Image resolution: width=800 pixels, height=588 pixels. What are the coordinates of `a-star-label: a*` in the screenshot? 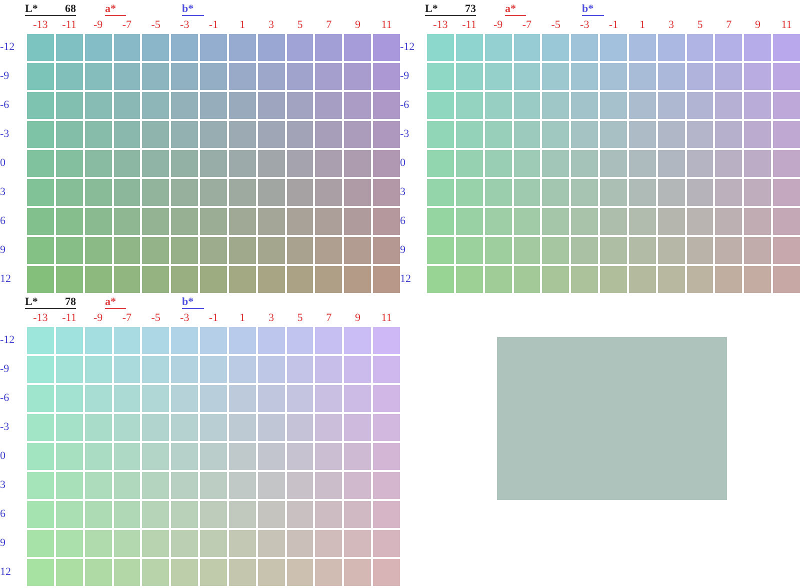 It's located at (115, 302).